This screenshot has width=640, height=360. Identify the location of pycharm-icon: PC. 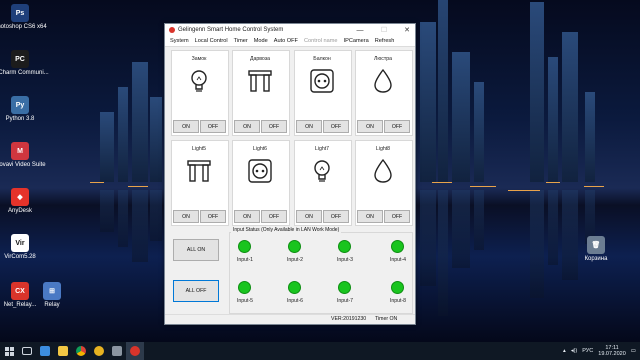
(20, 59).